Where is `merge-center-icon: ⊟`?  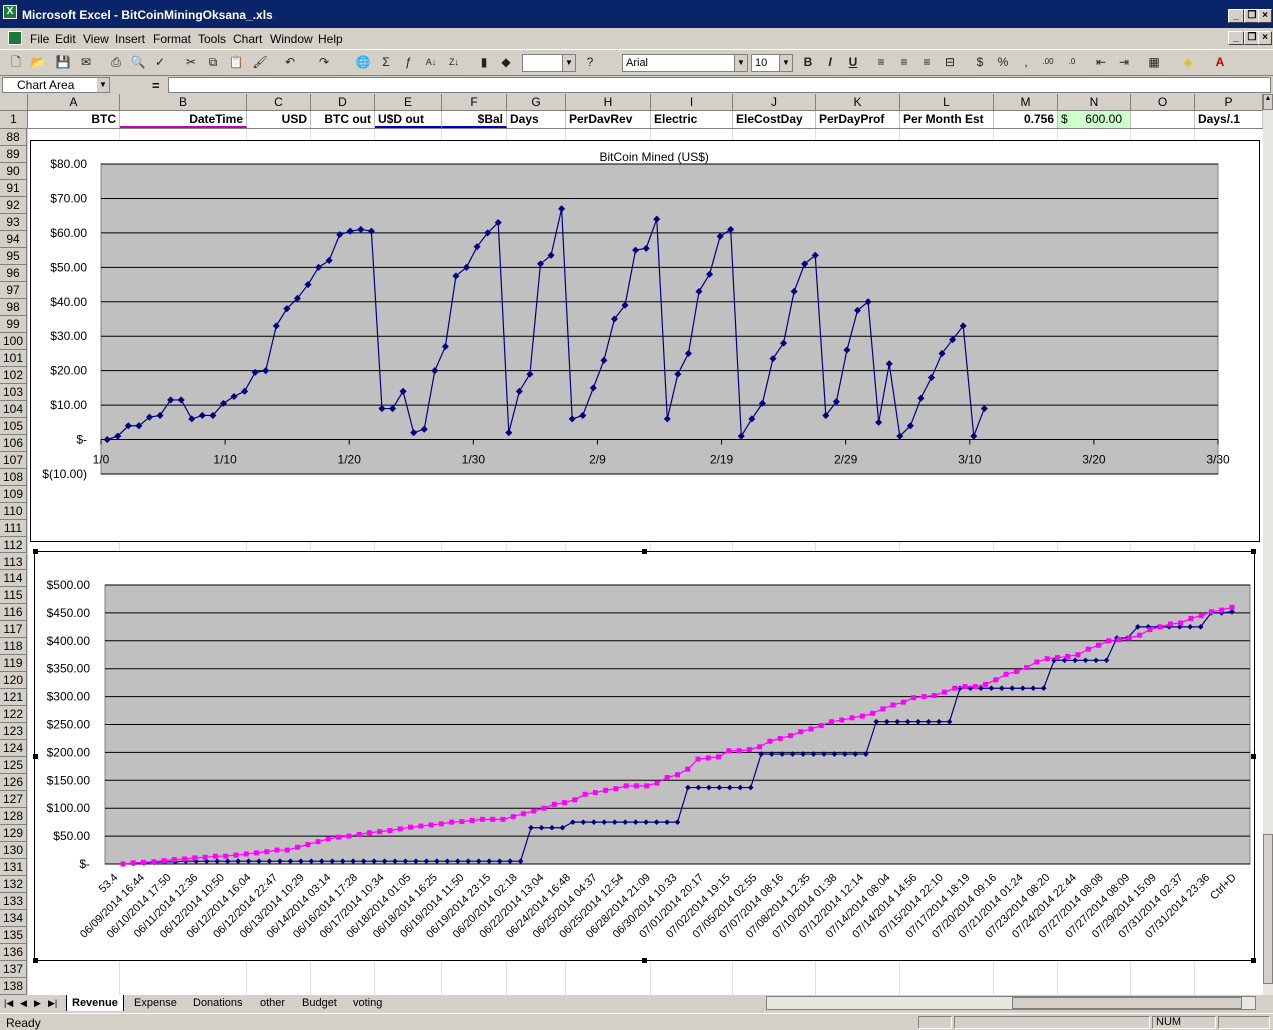 merge-center-icon: ⊟ is located at coordinates (950, 62).